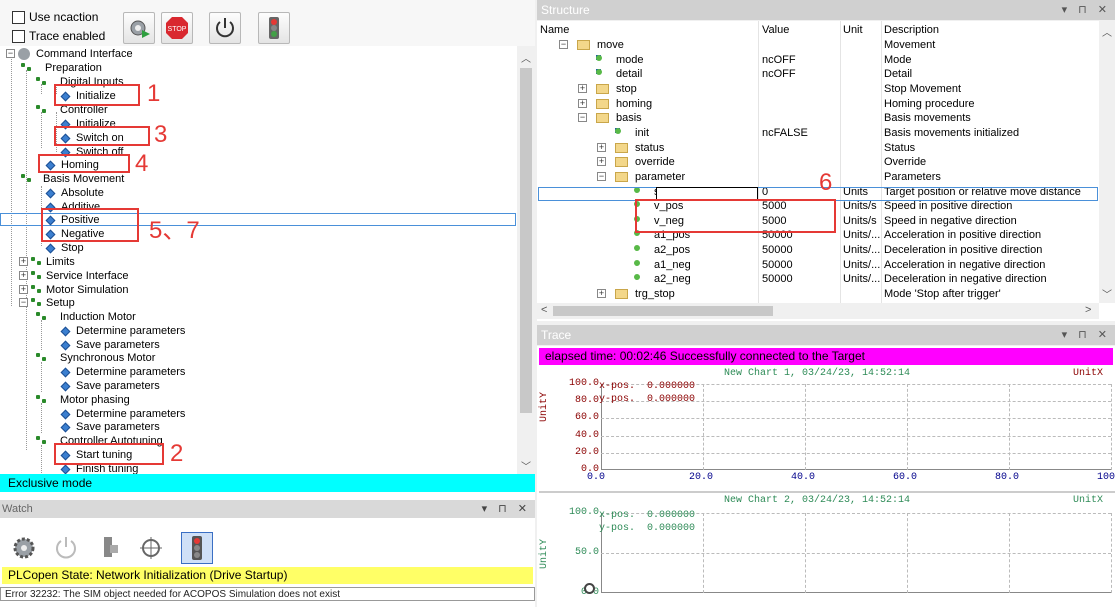 Image resolution: width=1115 pixels, height=607 pixels. What do you see at coordinates (929, 103) in the screenshot?
I see `cell-desc: Homing procedure` at bounding box center [929, 103].